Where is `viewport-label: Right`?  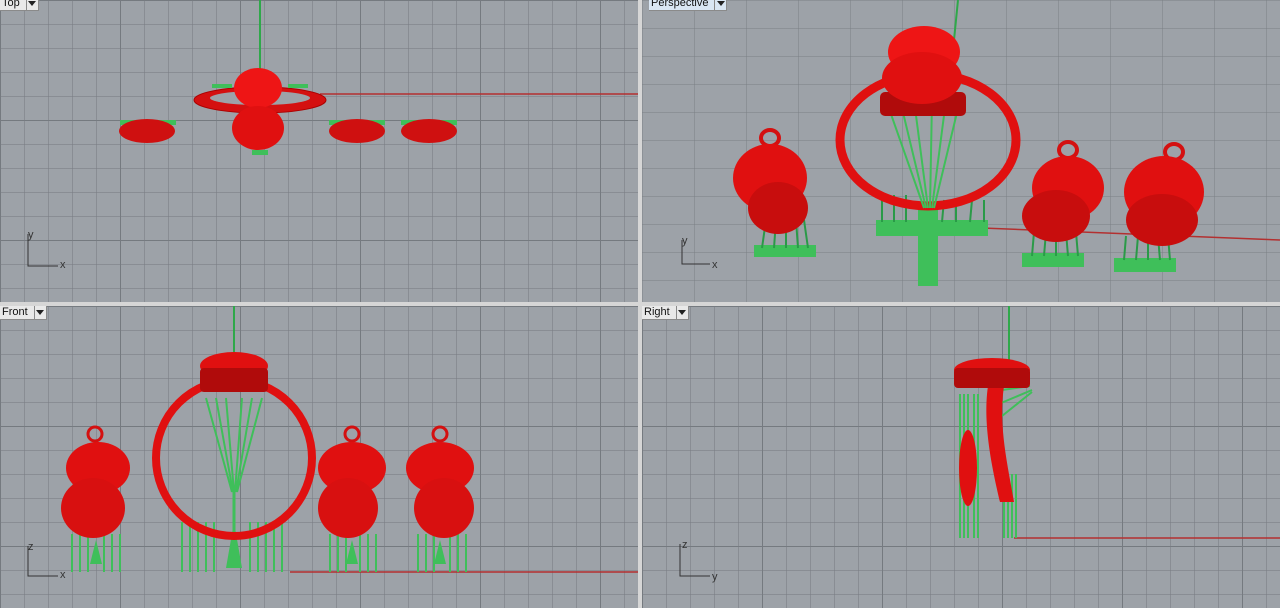 viewport-label: Right is located at coordinates (657, 312).